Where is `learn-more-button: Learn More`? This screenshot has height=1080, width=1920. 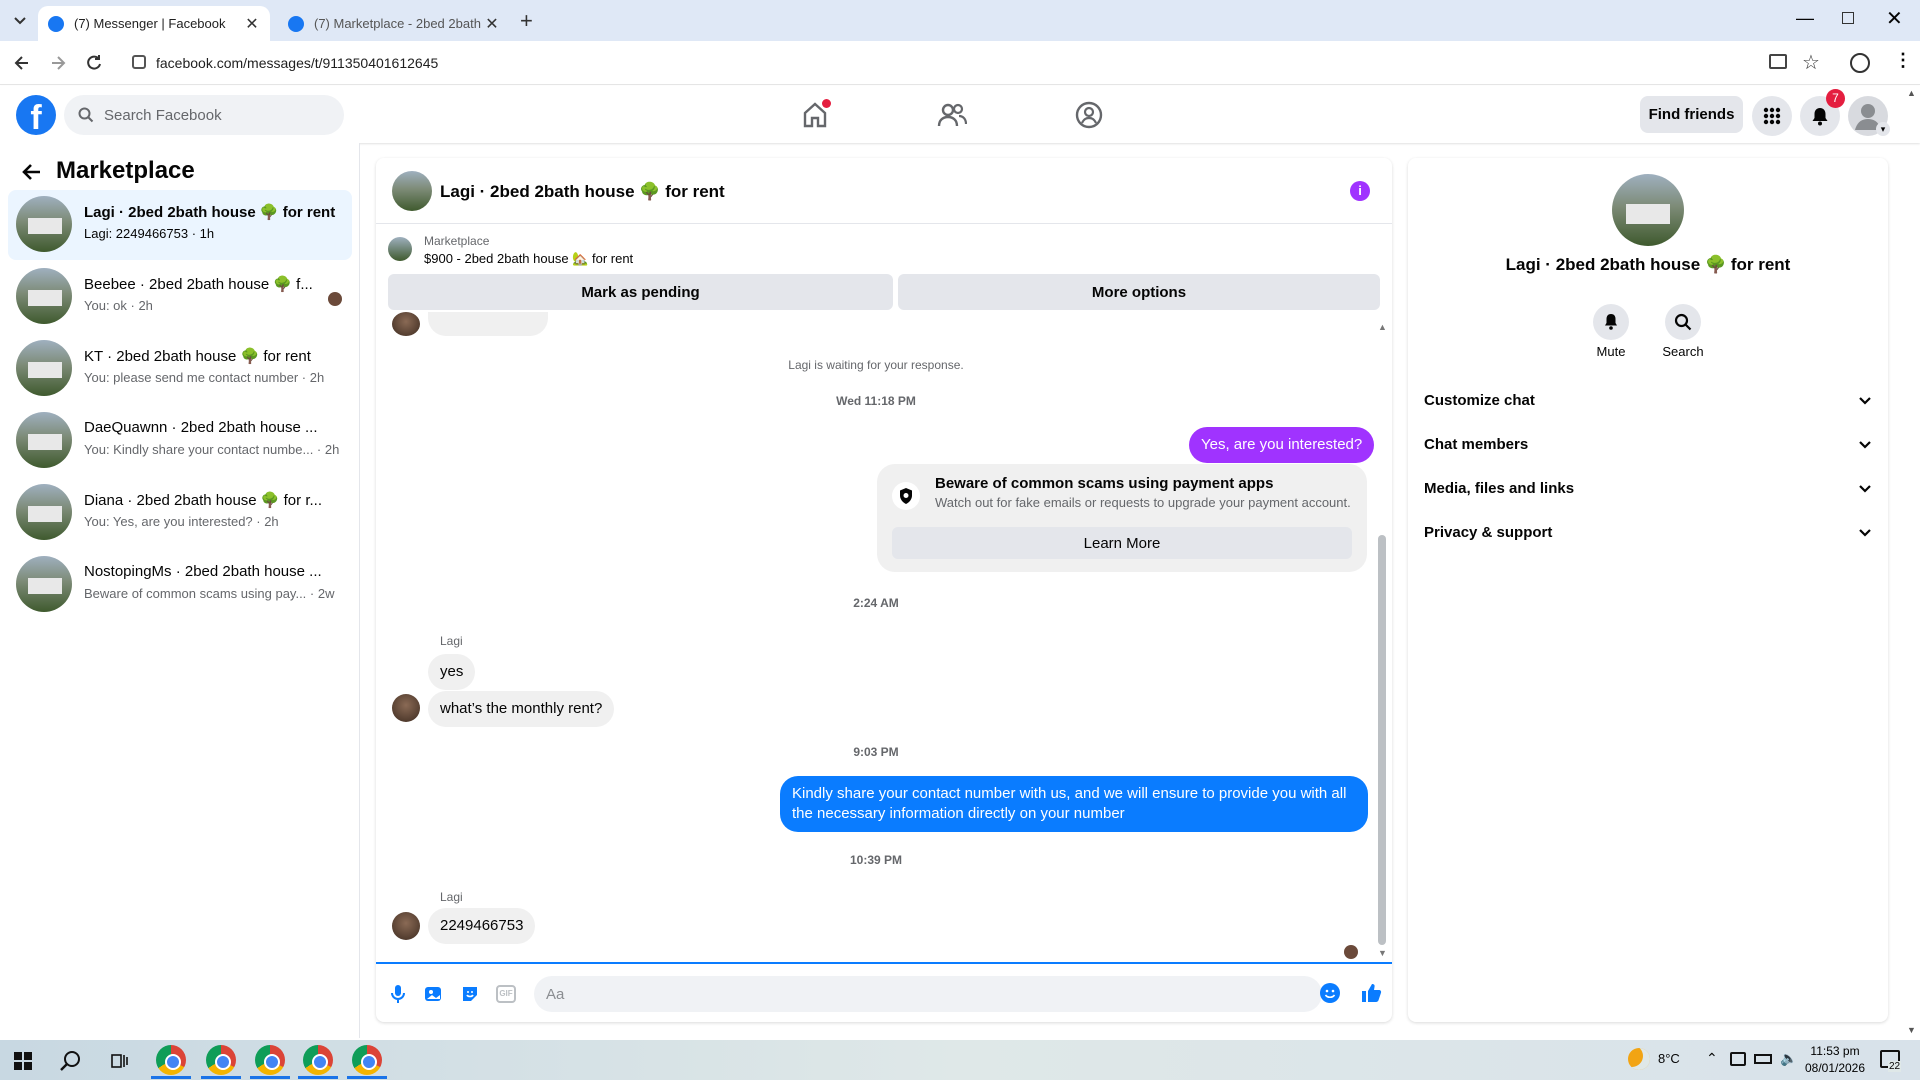 learn-more-button: Learn More is located at coordinates (1122, 543).